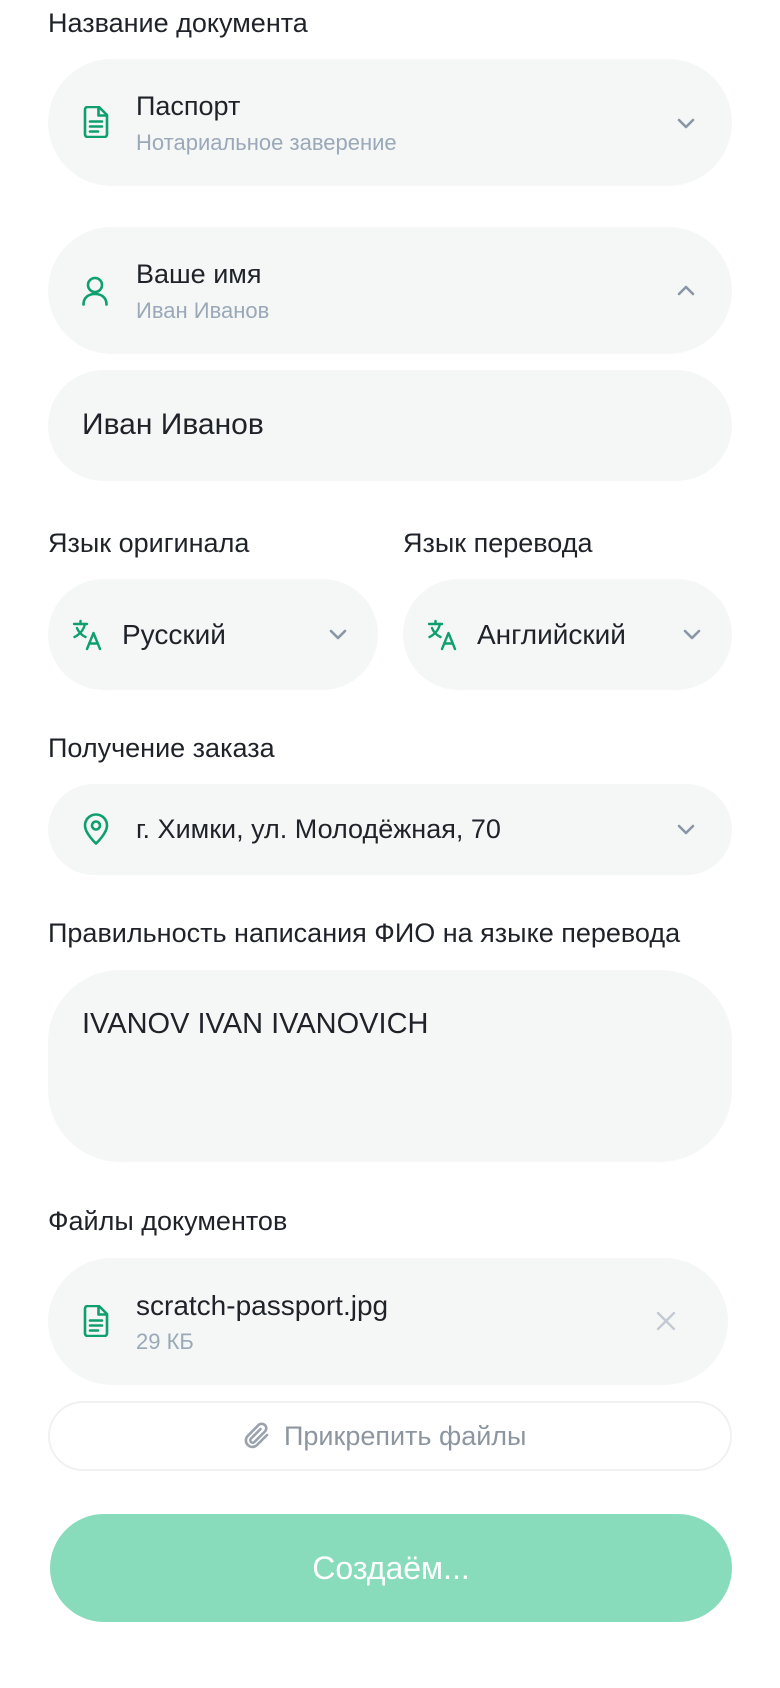  I want to click on attach-files-button: Прикрепить файлы, so click(390, 1436).